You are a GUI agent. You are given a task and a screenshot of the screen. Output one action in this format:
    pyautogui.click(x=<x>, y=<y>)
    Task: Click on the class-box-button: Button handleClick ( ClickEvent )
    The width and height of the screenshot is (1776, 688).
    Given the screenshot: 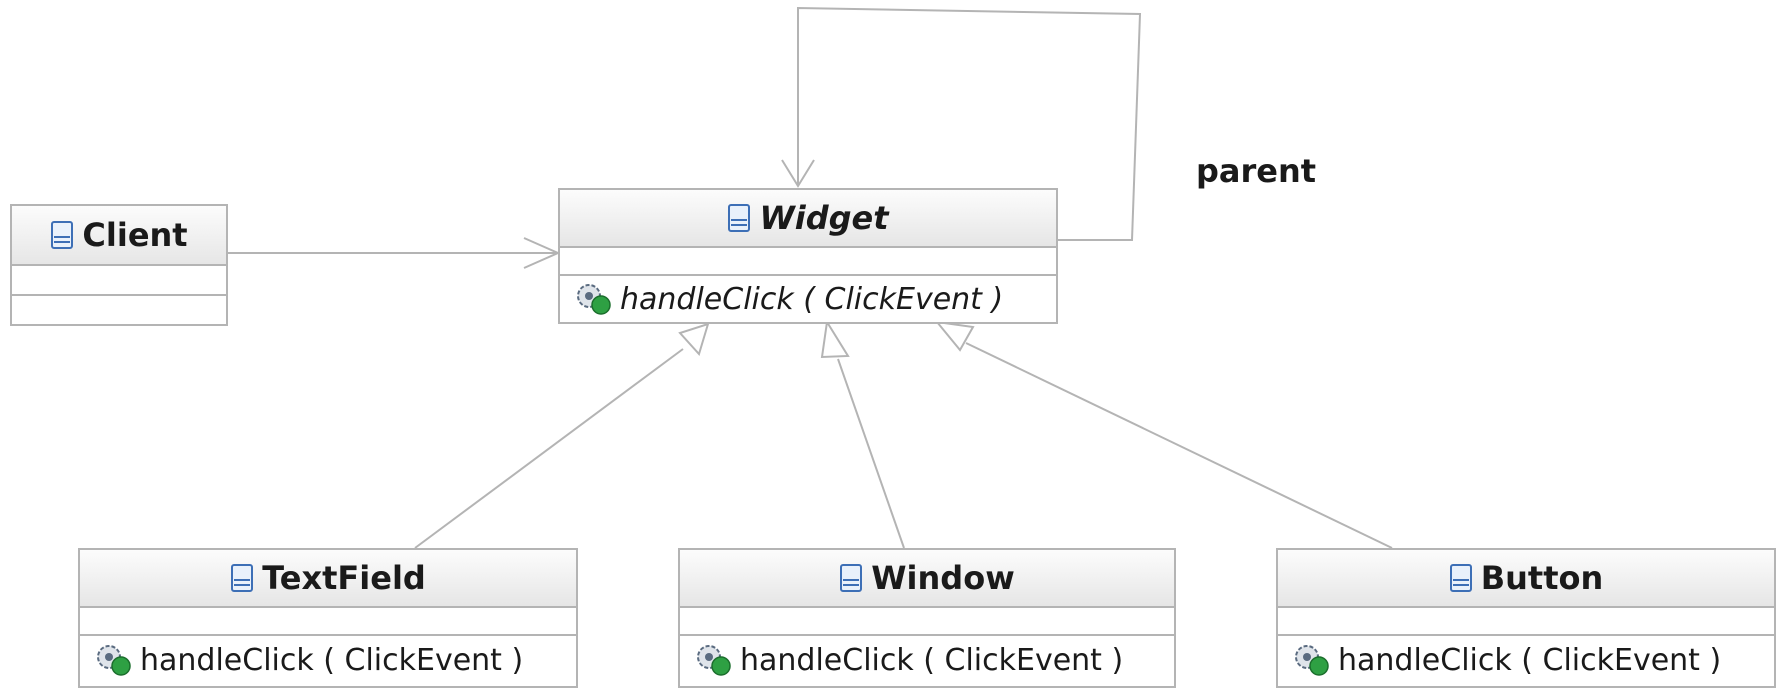 What is the action you would take?
    pyautogui.click(x=1526, y=618)
    